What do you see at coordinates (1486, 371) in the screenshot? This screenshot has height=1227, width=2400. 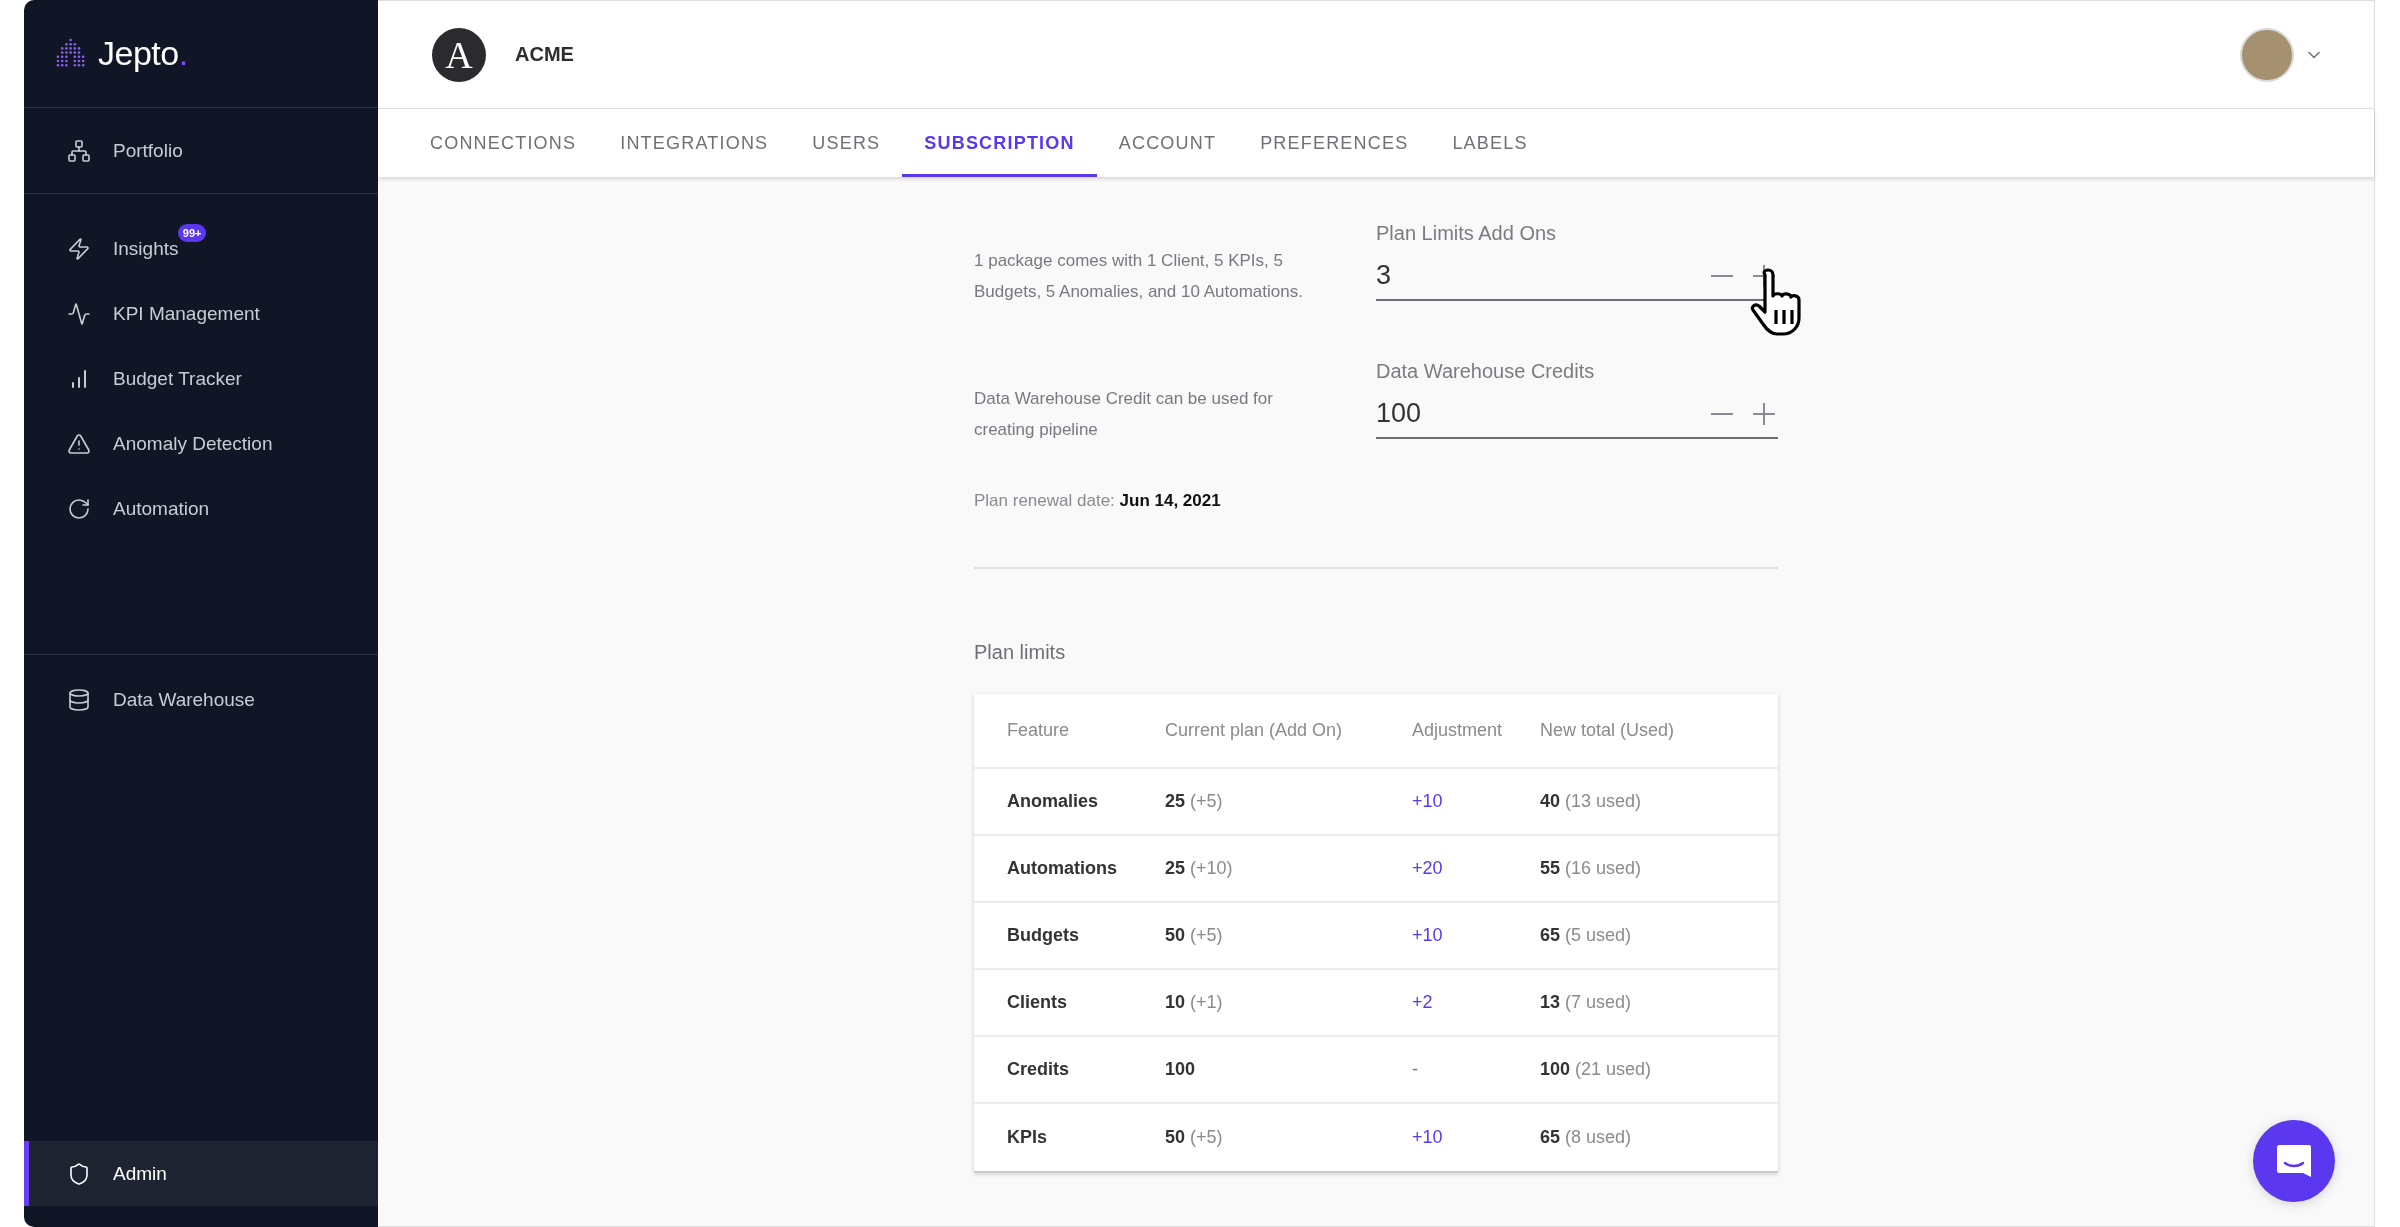 I see `field-label: Data Warehouse Credits` at bounding box center [1486, 371].